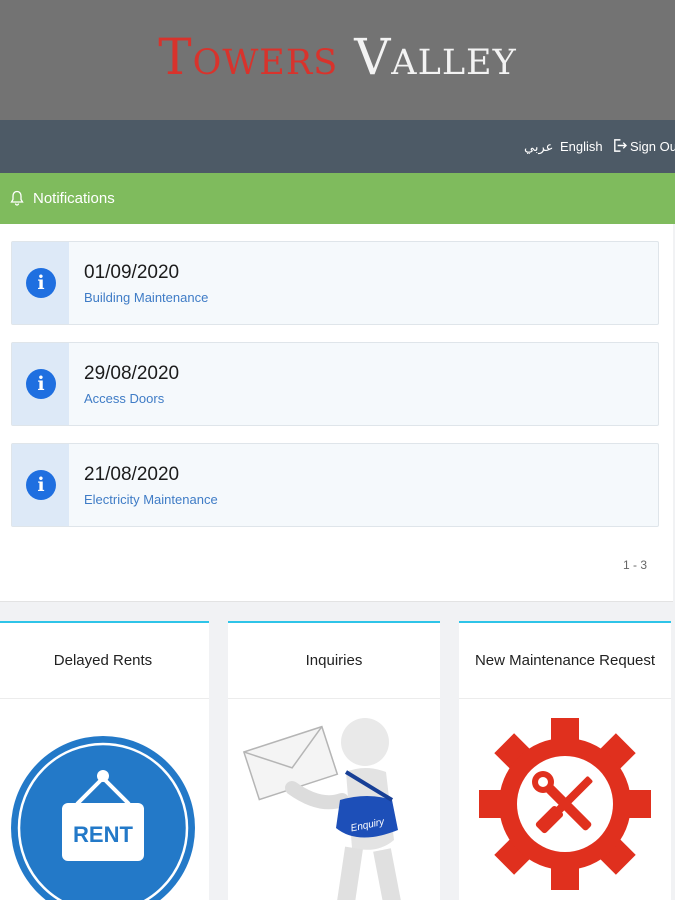 Image resolution: width=675 pixels, height=900 pixels. What do you see at coordinates (132, 474) in the screenshot?
I see `notification-date: 21/08/2020` at bounding box center [132, 474].